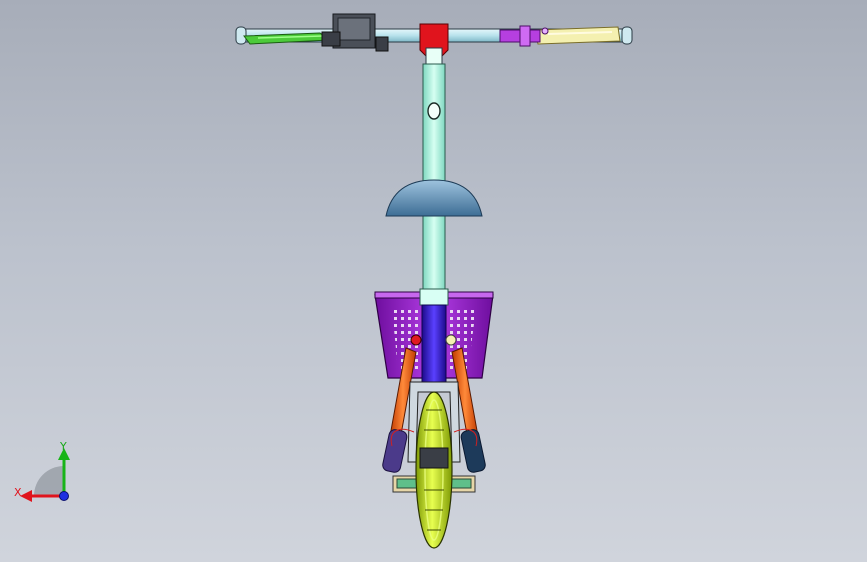 The image size is (867, 562). Describe the element at coordinates (63, 446) in the screenshot. I see `y-axis-label: Y` at that location.